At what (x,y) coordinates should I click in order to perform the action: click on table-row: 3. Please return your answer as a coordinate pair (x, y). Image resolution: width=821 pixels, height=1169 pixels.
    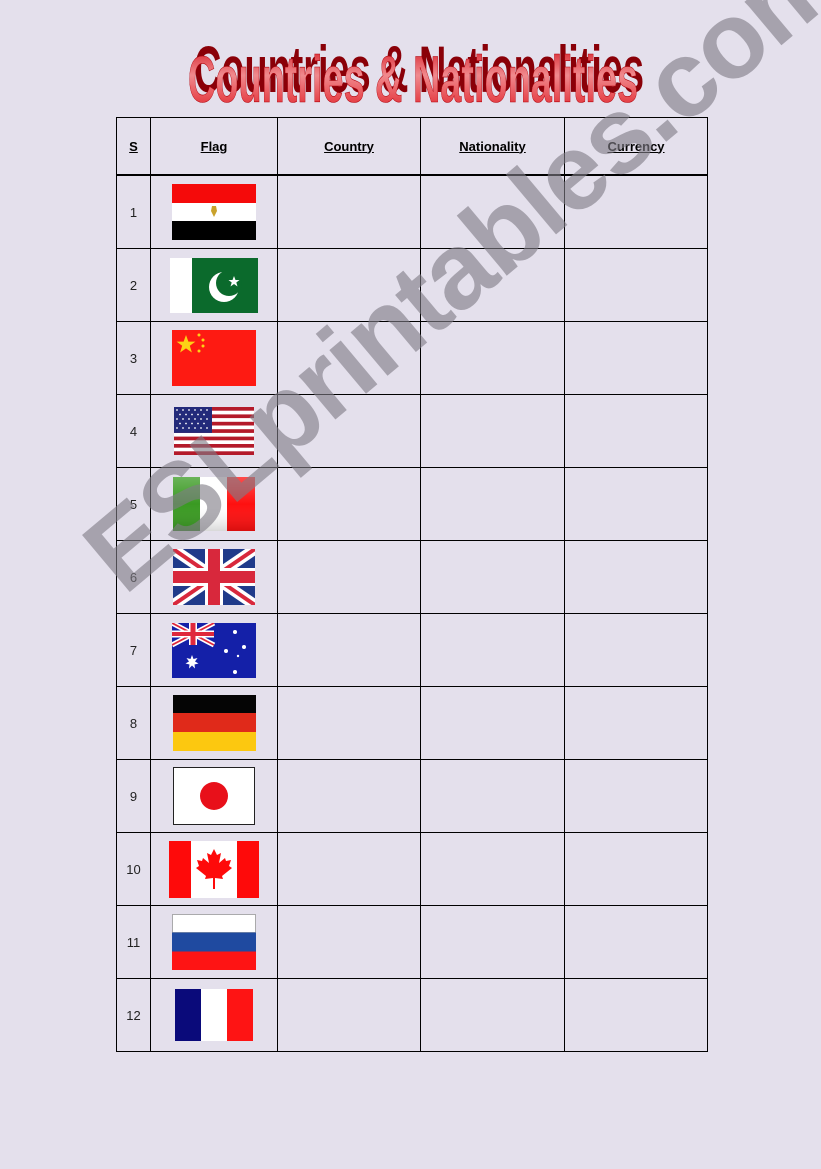
    Looking at the image, I should click on (412, 358).